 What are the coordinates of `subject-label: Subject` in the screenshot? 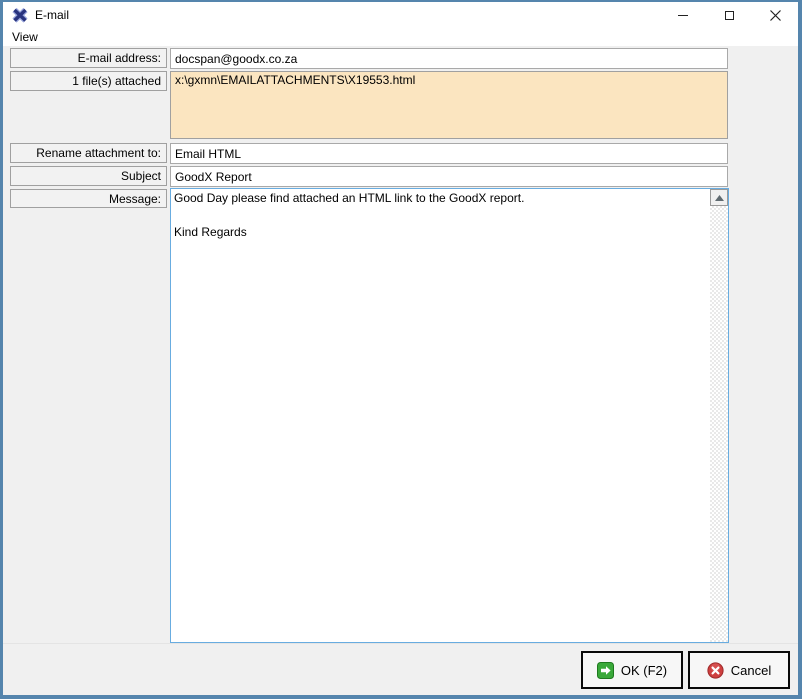 It's located at (88, 176).